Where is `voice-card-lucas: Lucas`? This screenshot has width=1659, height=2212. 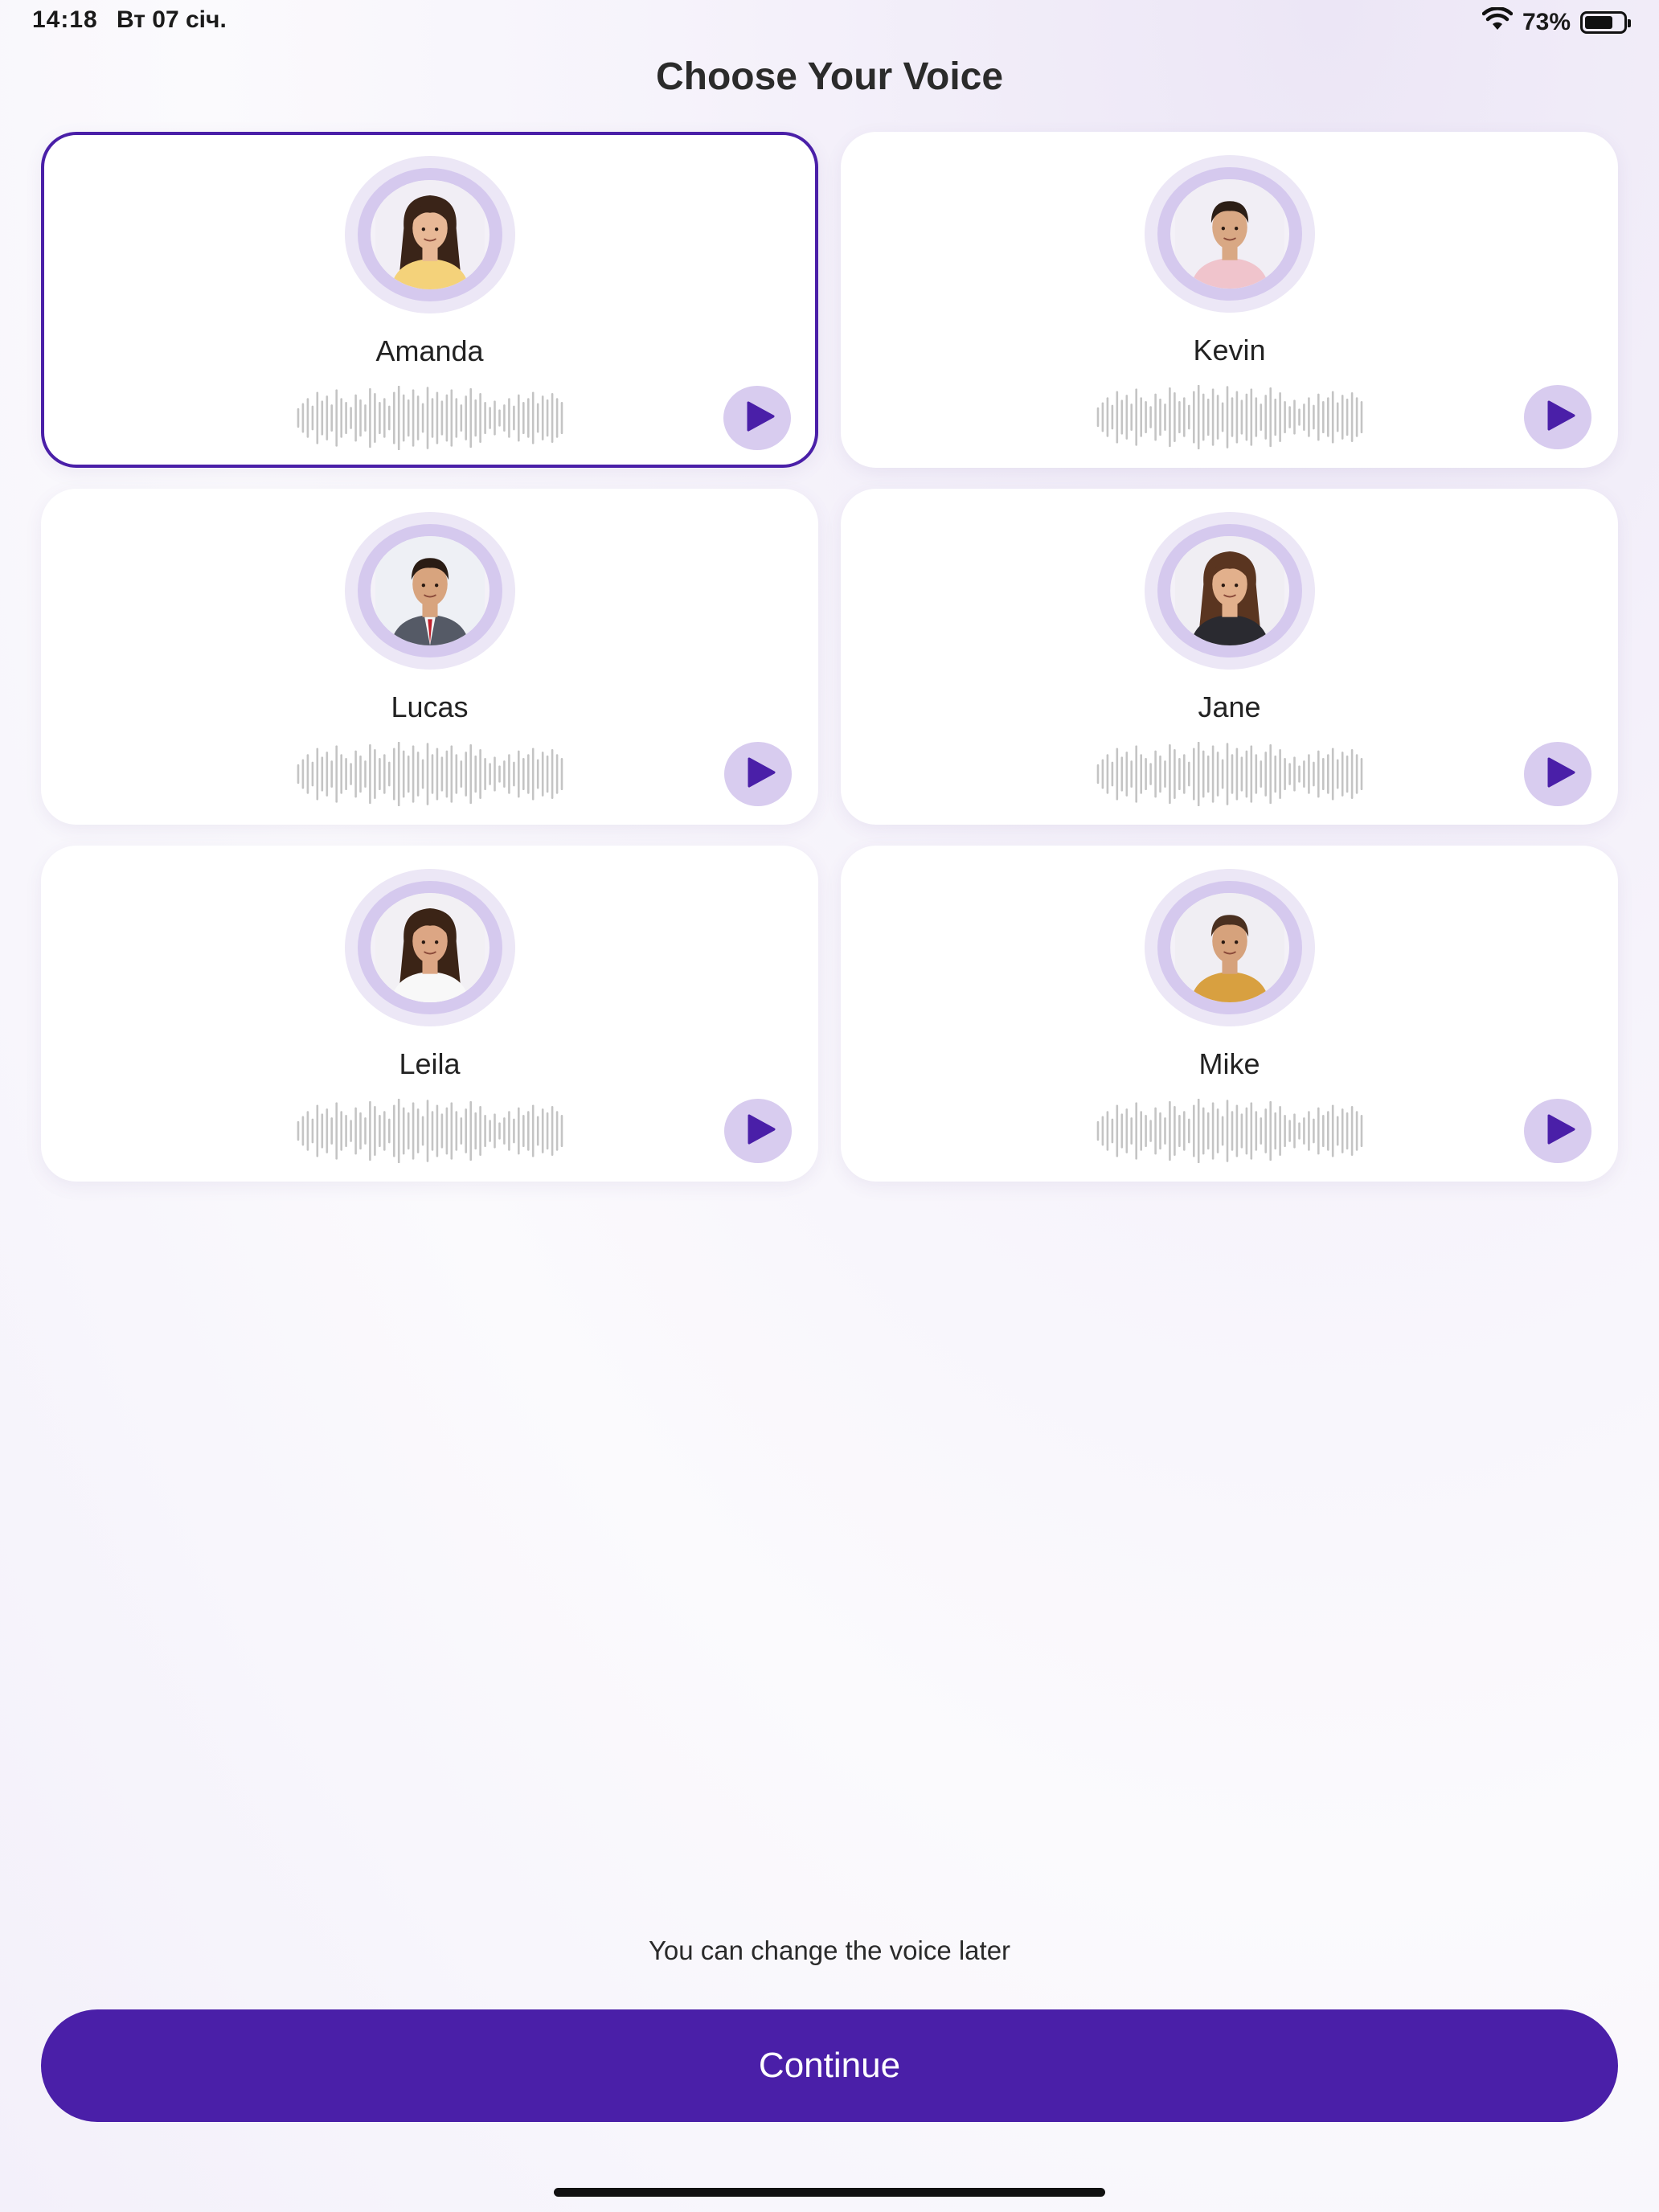 voice-card-lucas: Lucas is located at coordinates (429, 657).